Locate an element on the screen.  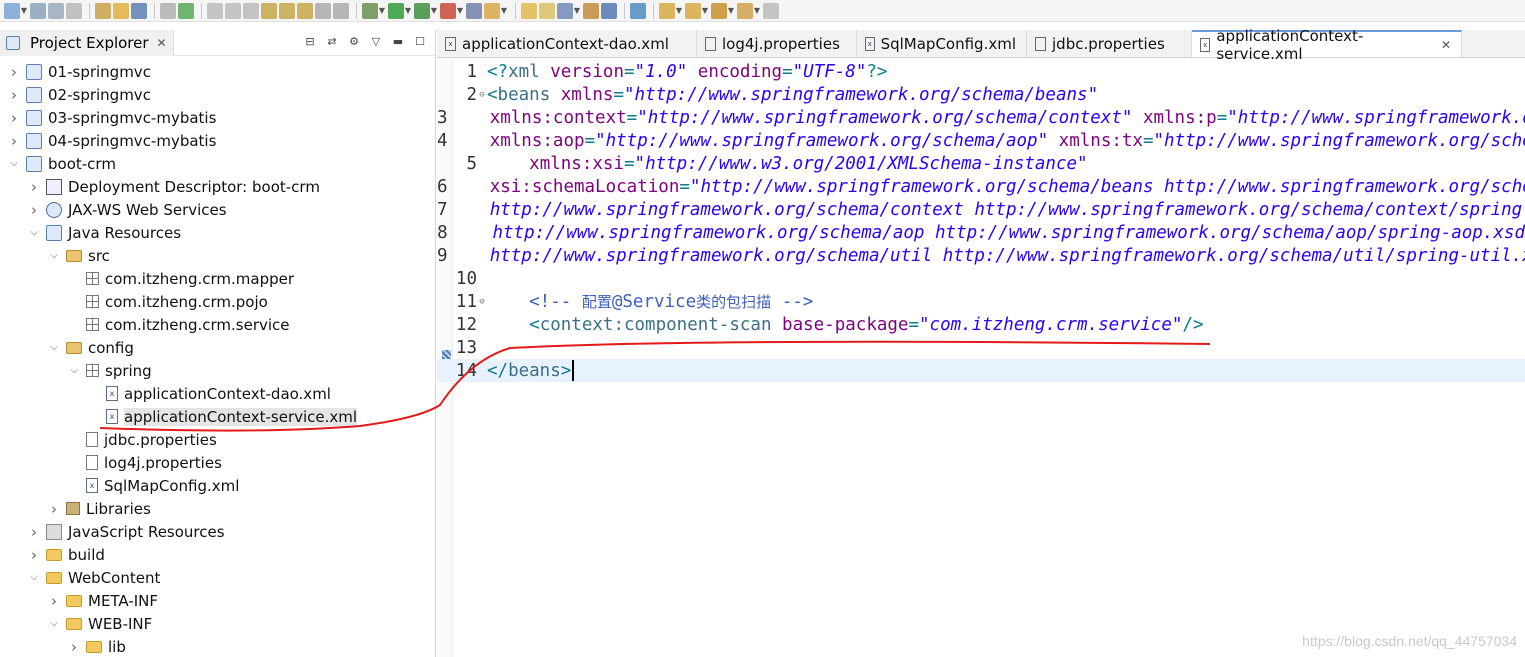
use-step-filters-button is located at coordinates (341, 11).